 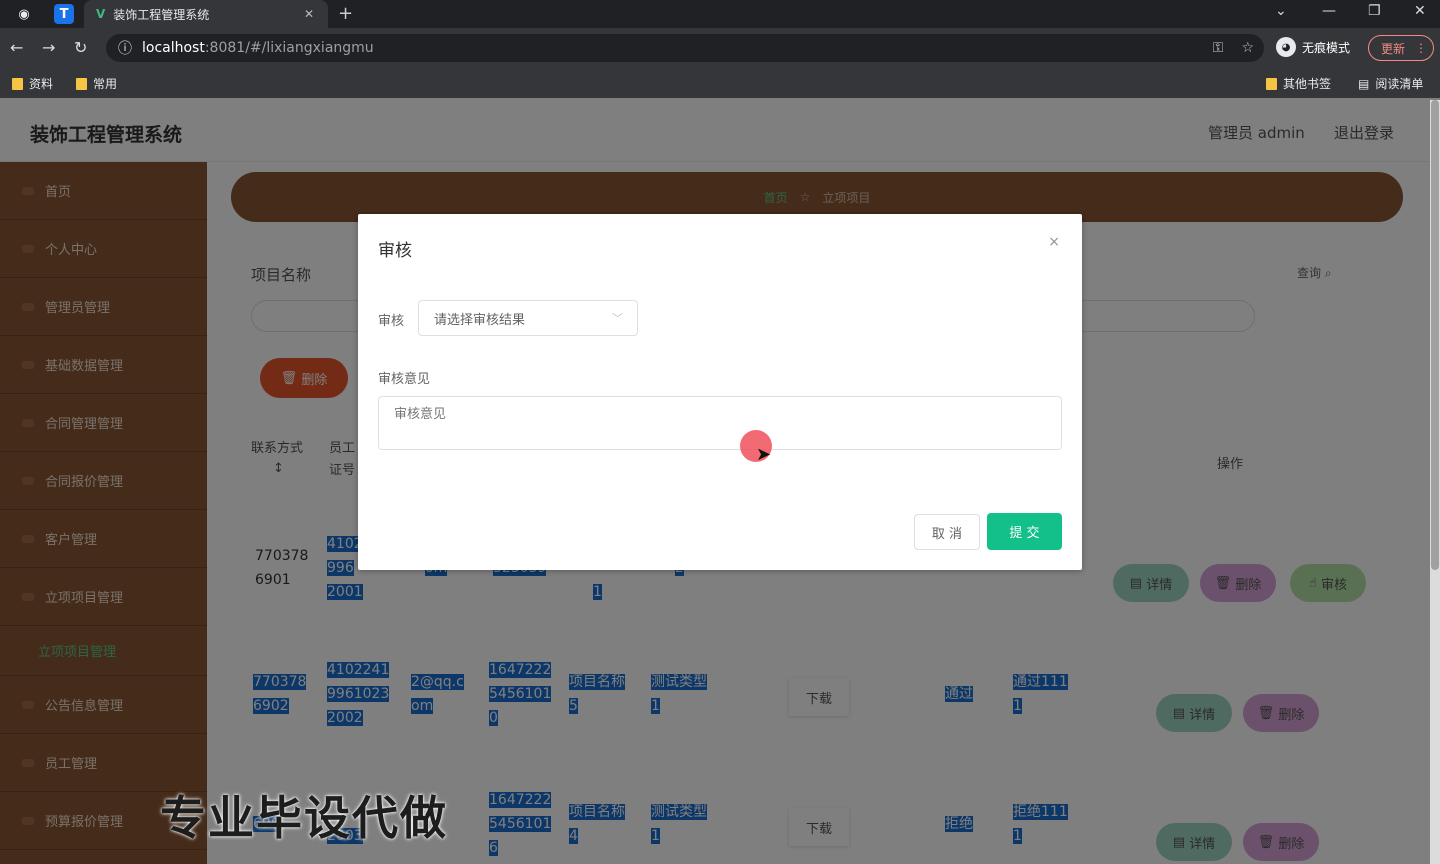 What do you see at coordinates (1247, 48) in the screenshot?
I see `star-icon: ☆` at bounding box center [1247, 48].